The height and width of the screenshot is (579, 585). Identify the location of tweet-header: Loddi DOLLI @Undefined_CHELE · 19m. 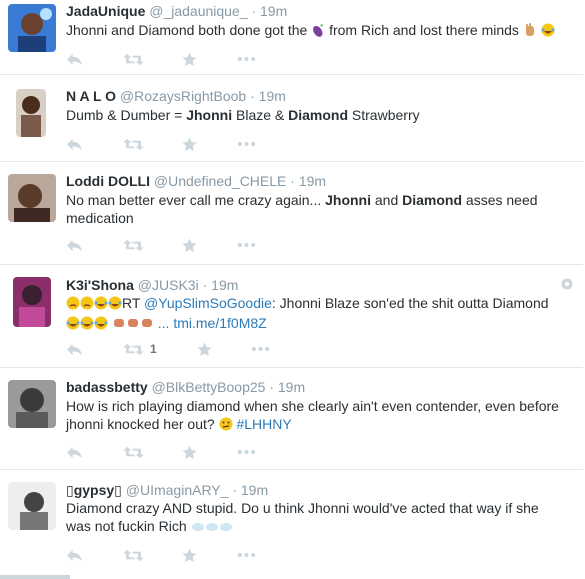
(196, 181).